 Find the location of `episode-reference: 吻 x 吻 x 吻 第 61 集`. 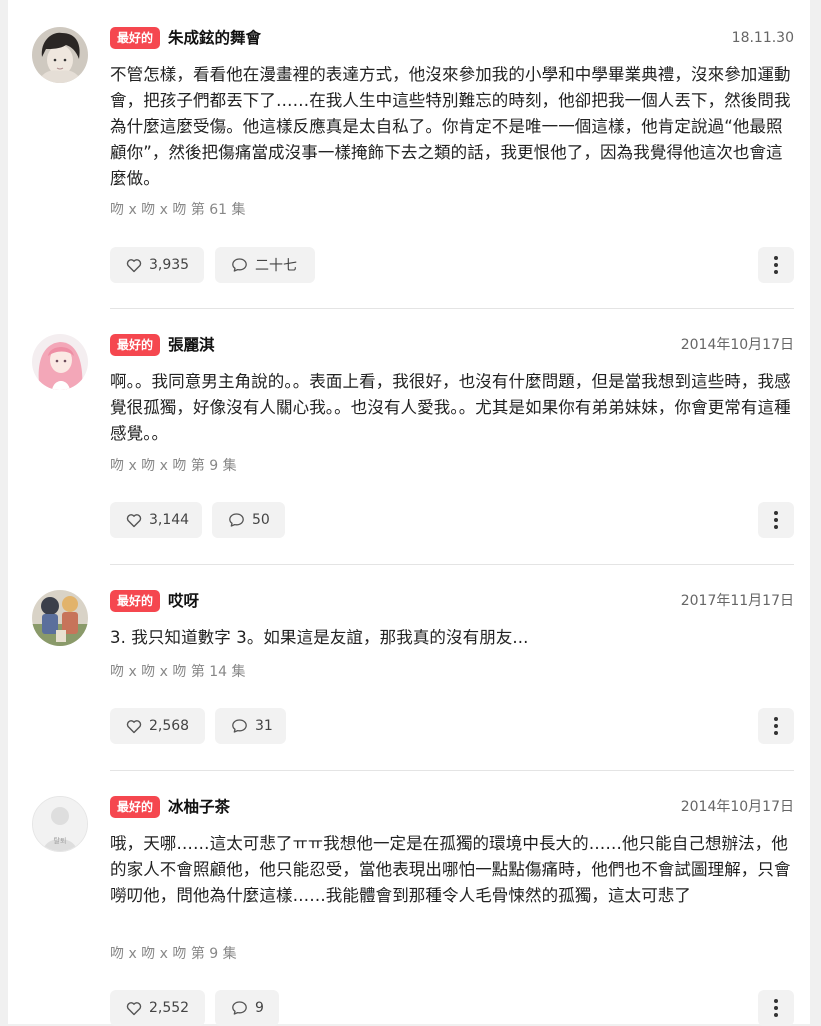

episode-reference: 吻 x 吻 x 吻 第 61 集 is located at coordinates (178, 210).